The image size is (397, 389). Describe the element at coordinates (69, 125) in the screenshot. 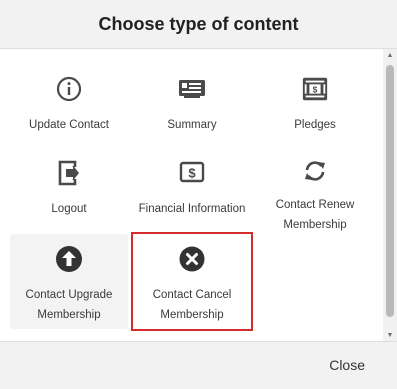

I see `tile-label: Update Contact` at that location.